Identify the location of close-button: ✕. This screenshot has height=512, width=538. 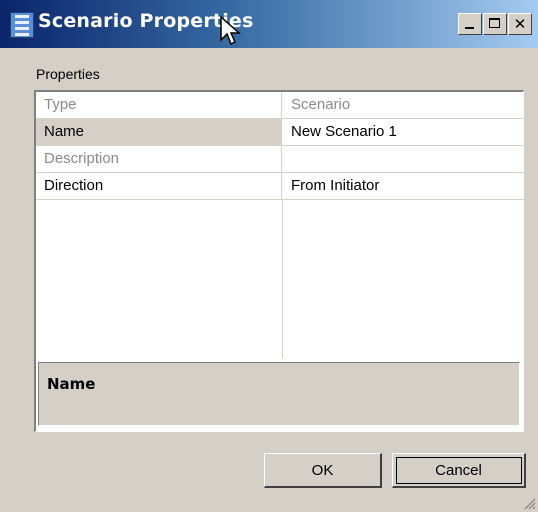
(520, 24).